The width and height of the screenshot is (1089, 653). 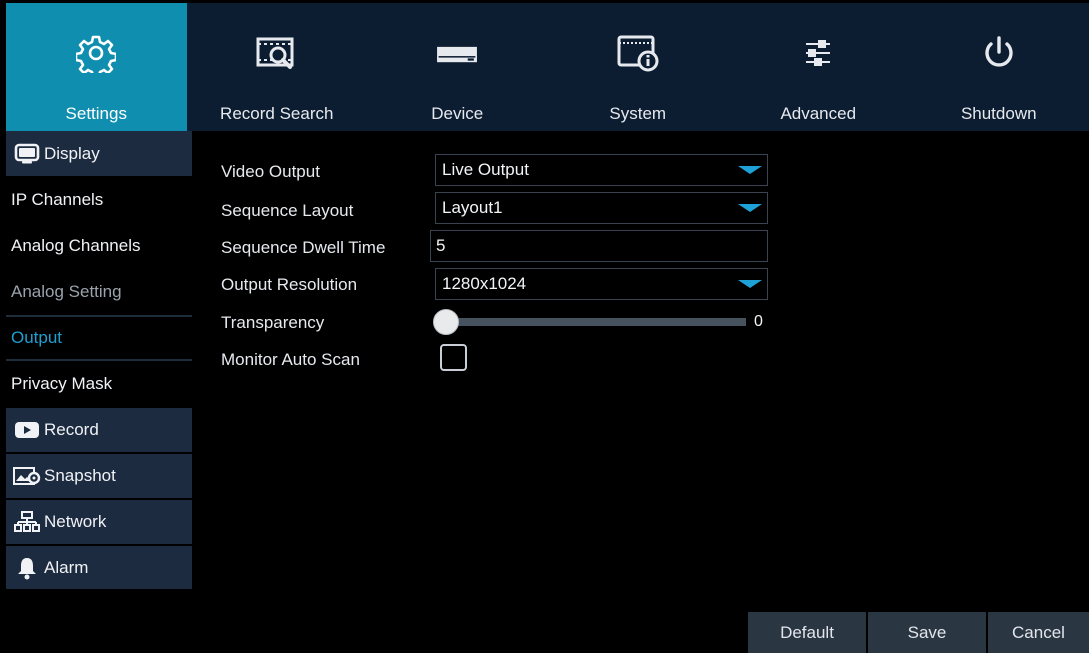 What do you see at coordinates (76, 245) in the screenshot?
I see `sidebar-item-analog-channels-label: Analog Channels` at bounding box center [76, 245].